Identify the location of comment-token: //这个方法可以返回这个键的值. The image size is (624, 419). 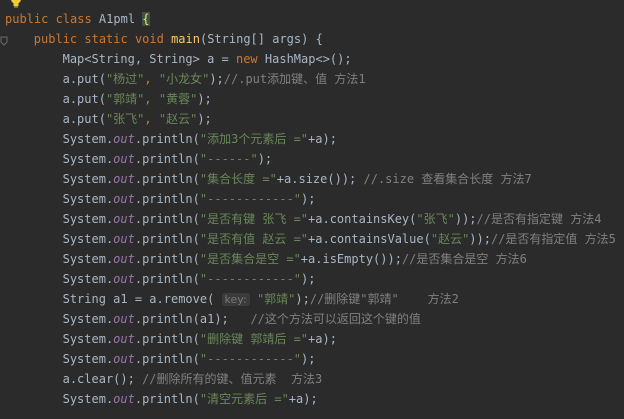
(335, 319).